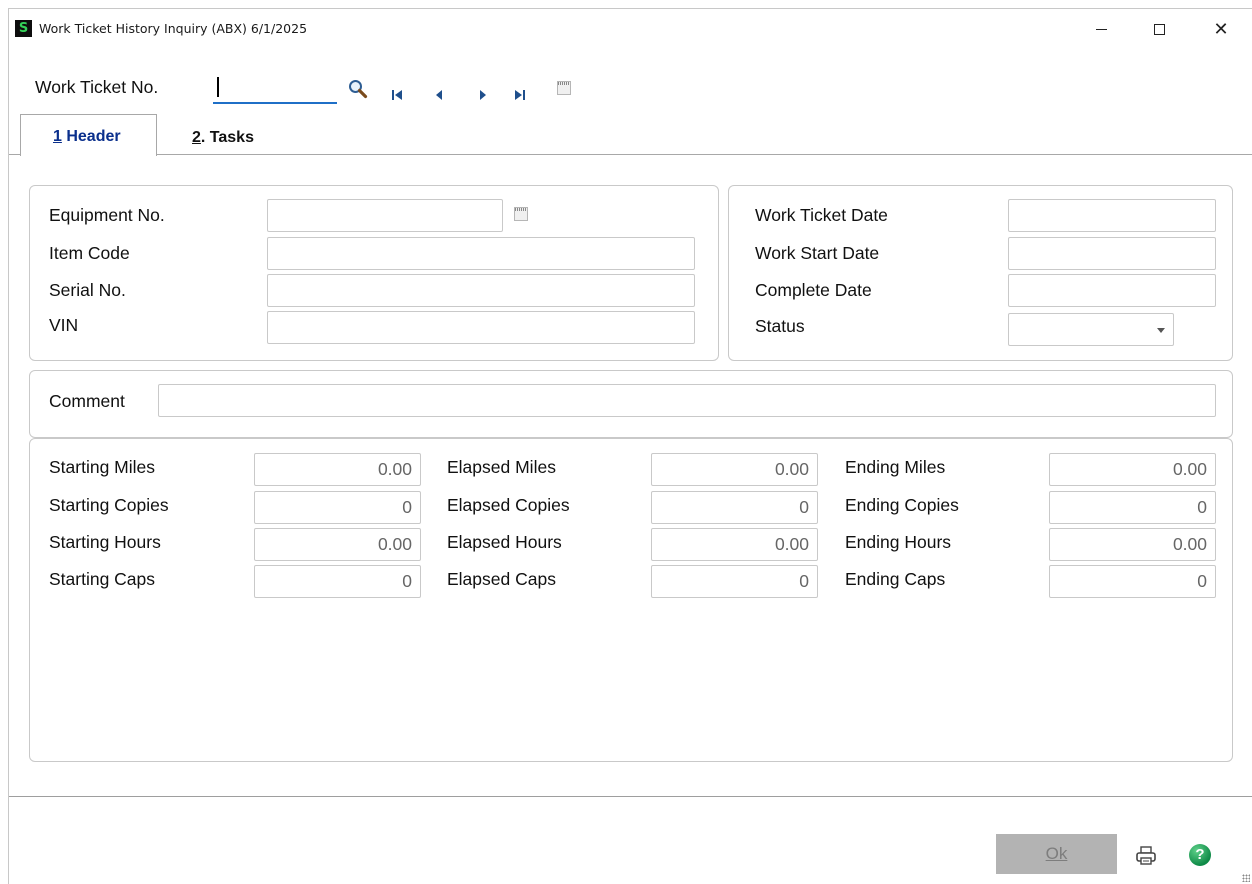 The image size is (1252, 884). I want to click on status-select, so click(1091, 329).